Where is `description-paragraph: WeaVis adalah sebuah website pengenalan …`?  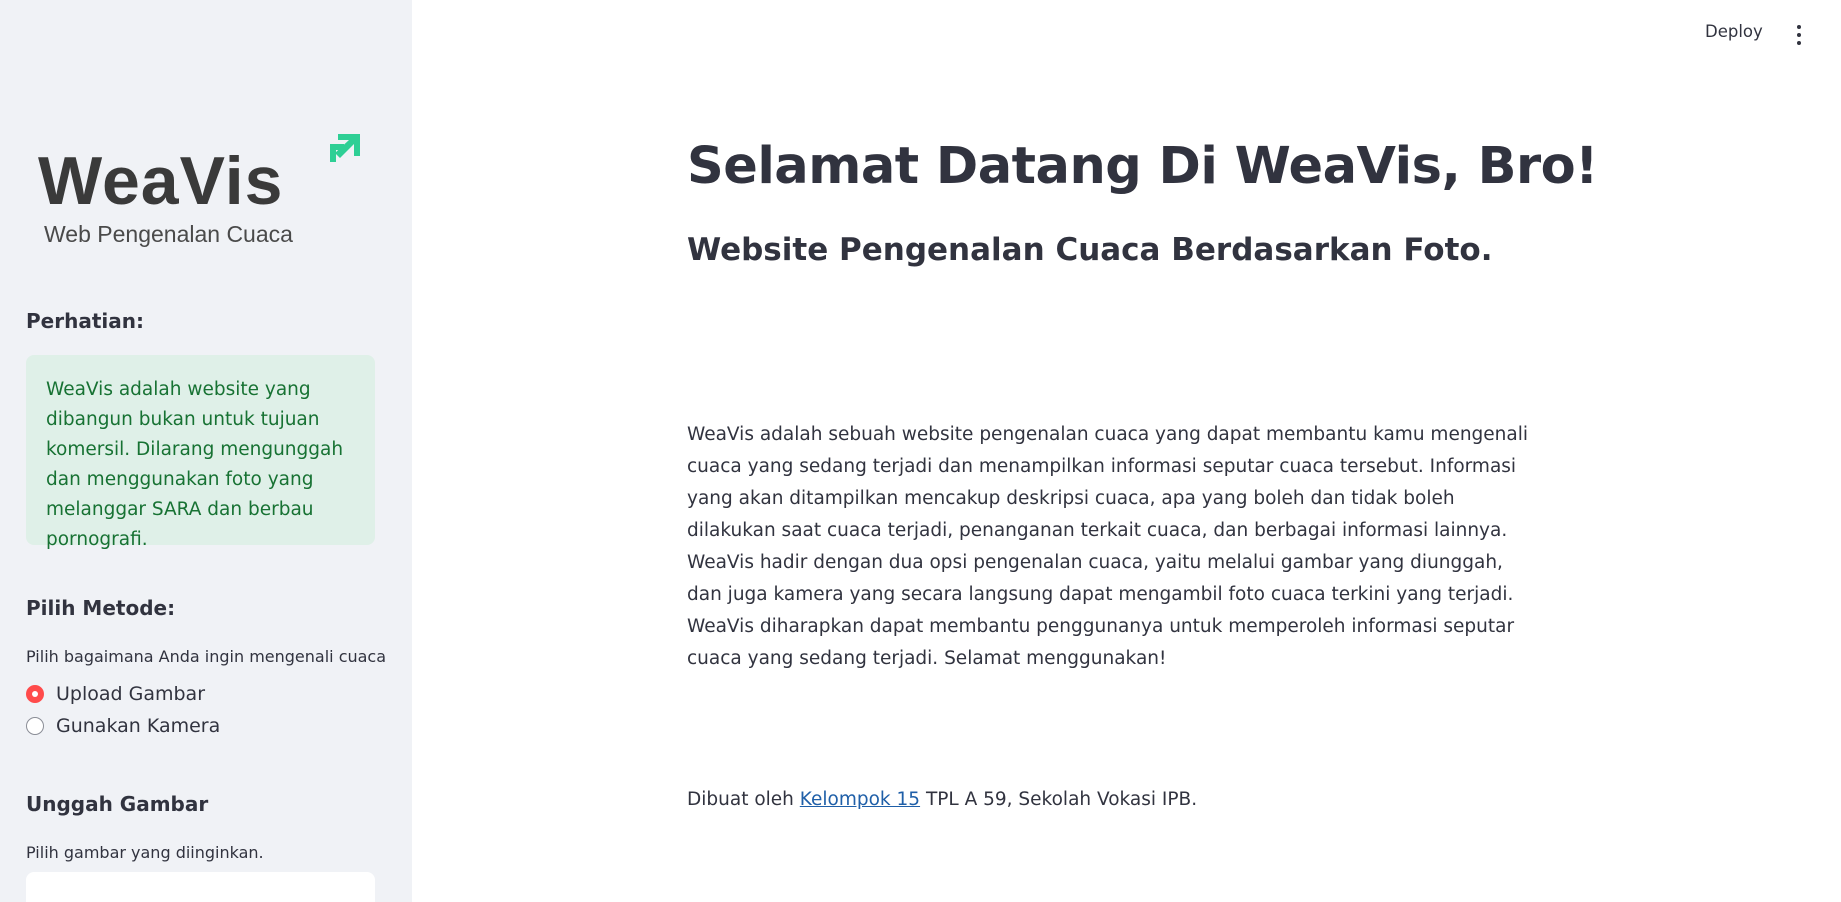 description-paragraph: WeaVis adalah sebuah website pengenalan … is located at coordinates (1108, 546).